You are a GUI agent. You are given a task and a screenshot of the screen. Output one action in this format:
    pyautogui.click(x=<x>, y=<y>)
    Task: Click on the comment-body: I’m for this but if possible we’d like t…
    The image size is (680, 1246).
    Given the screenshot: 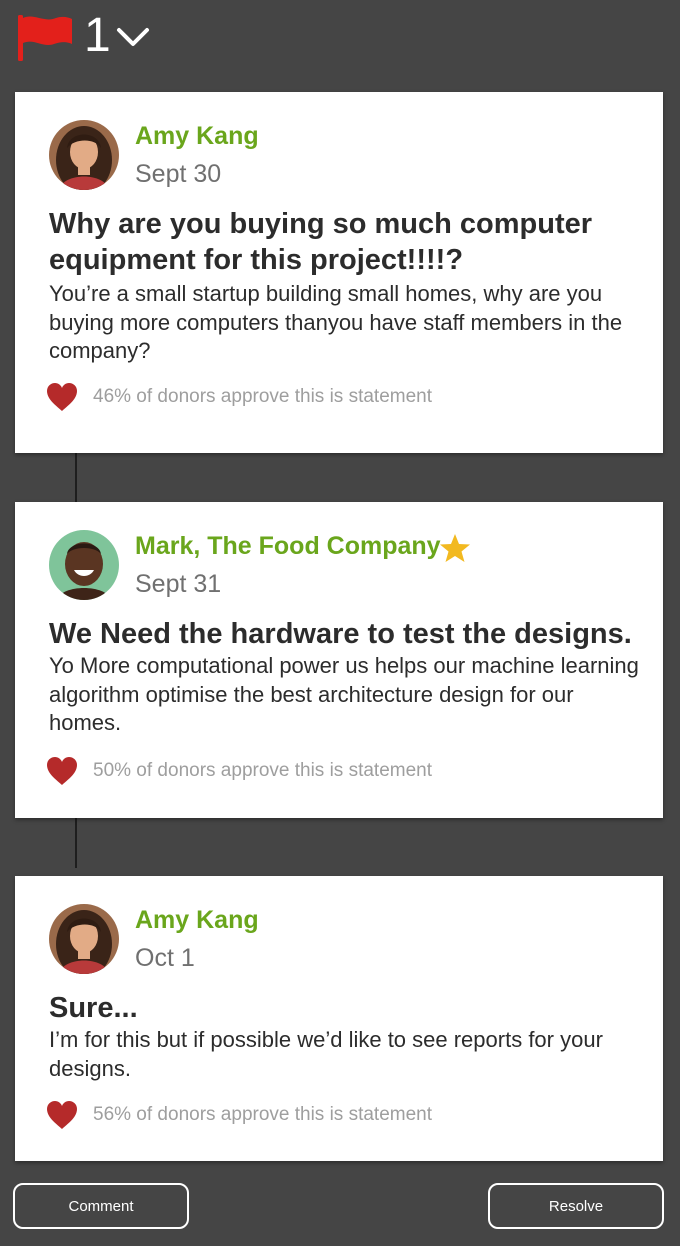 What is the action you would take?
    pyautogui.click(x=326, y=1054)
    